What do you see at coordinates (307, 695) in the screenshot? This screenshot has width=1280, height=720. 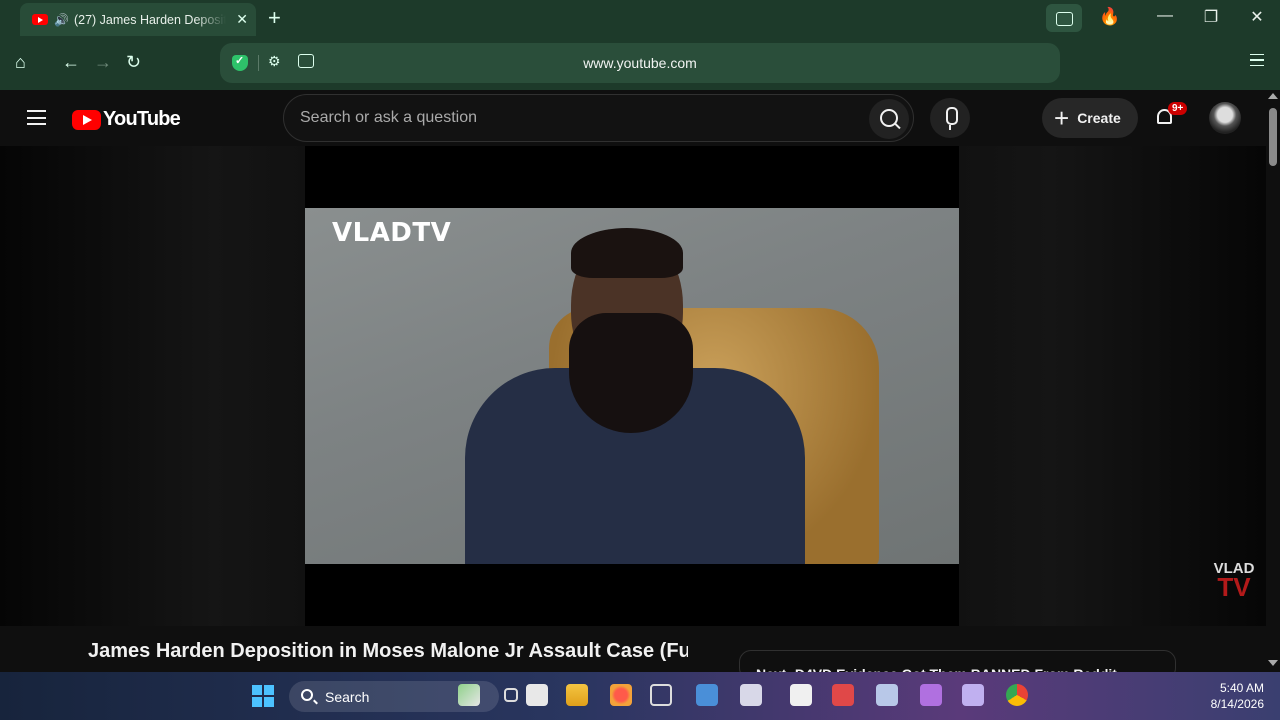 I see `search-icon` at bounding box center [307, 695].